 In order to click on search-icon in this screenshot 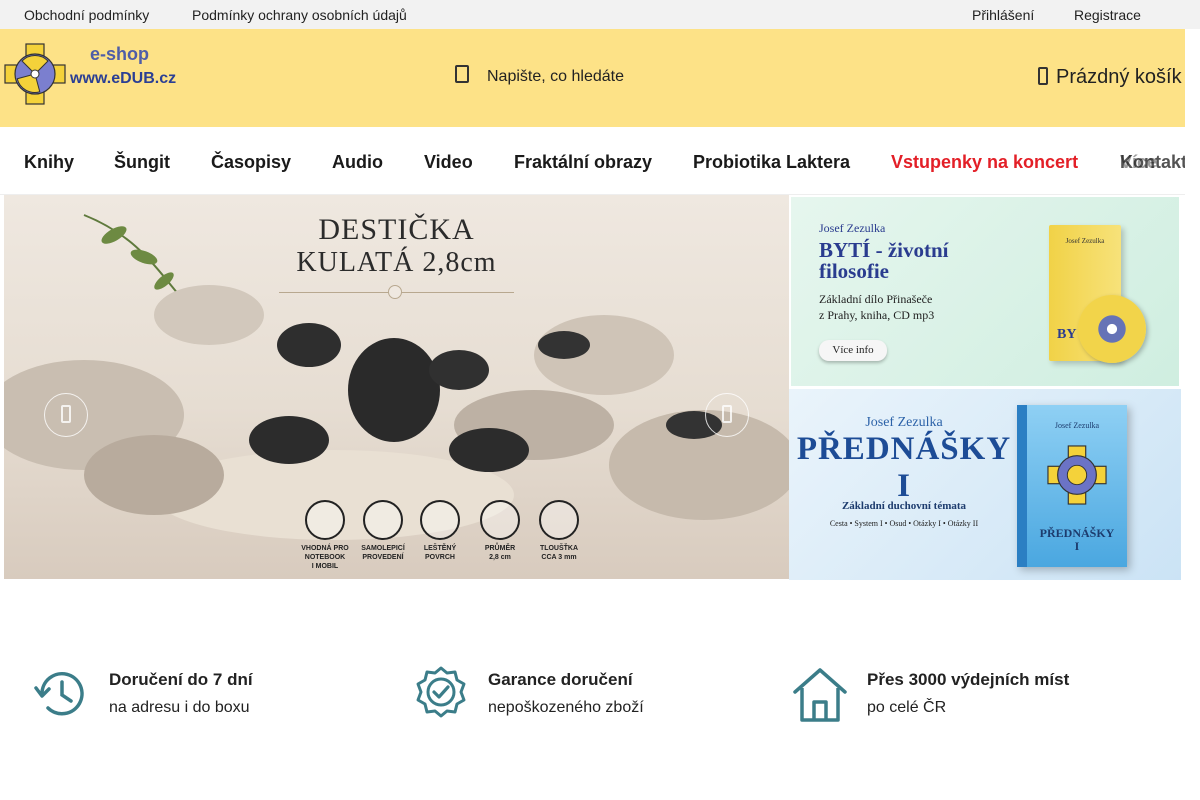, I will do `click(462, 74)`.